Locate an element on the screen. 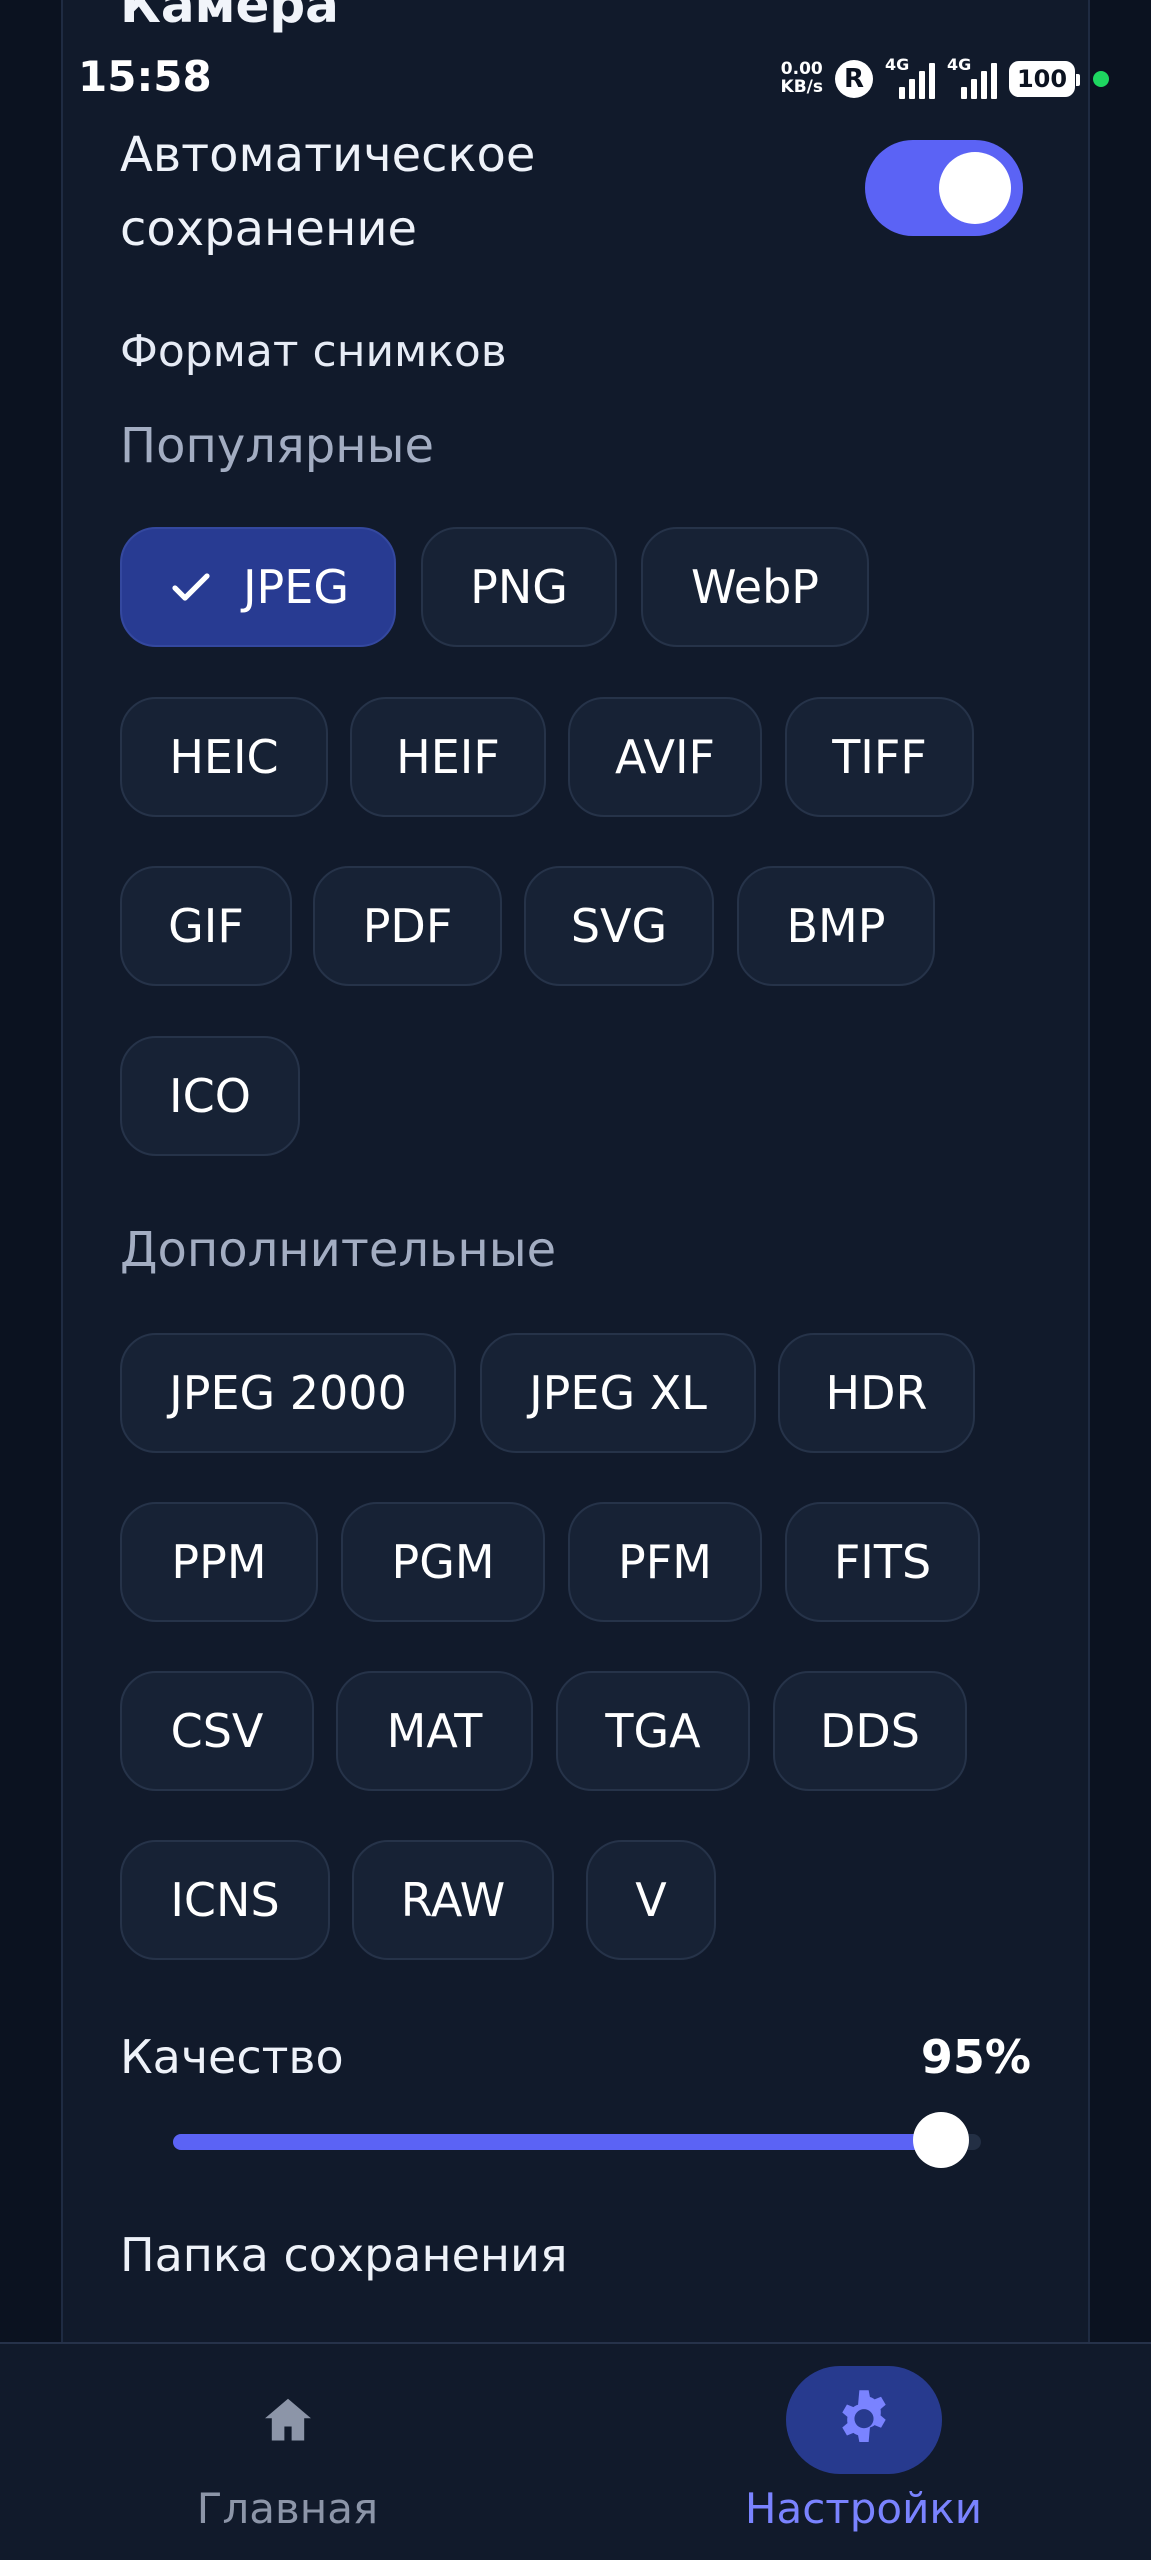 This screenshot has height=2560, width=1151. chip-label: AVIF is located at coordinates (665, 757).